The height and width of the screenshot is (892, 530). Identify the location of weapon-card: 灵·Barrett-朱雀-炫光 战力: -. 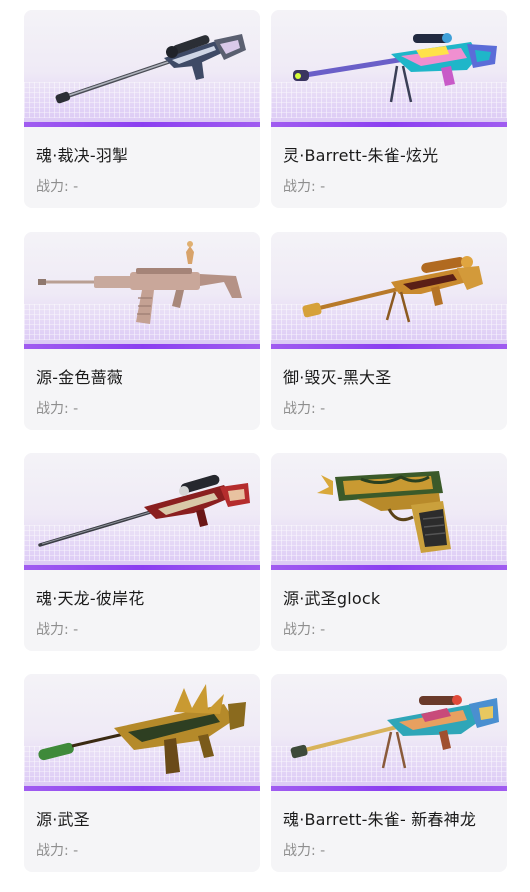
(389, 109).